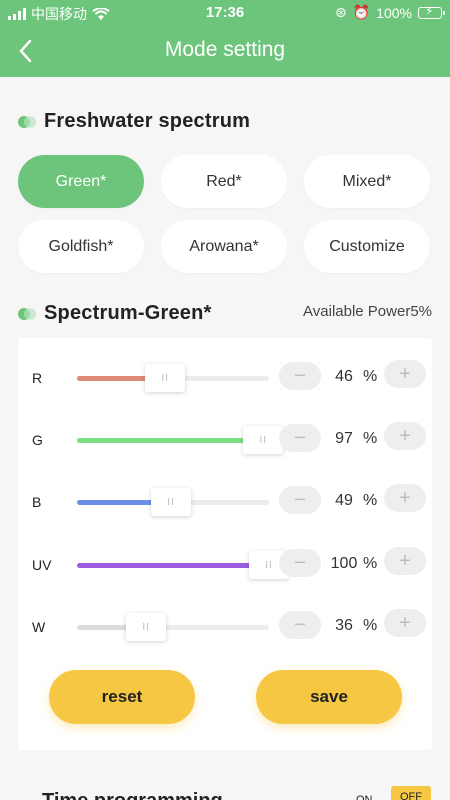 The image size is (450, 800). I want to click on time-programming-header: Time programming ON OFF, so click(225, 788).